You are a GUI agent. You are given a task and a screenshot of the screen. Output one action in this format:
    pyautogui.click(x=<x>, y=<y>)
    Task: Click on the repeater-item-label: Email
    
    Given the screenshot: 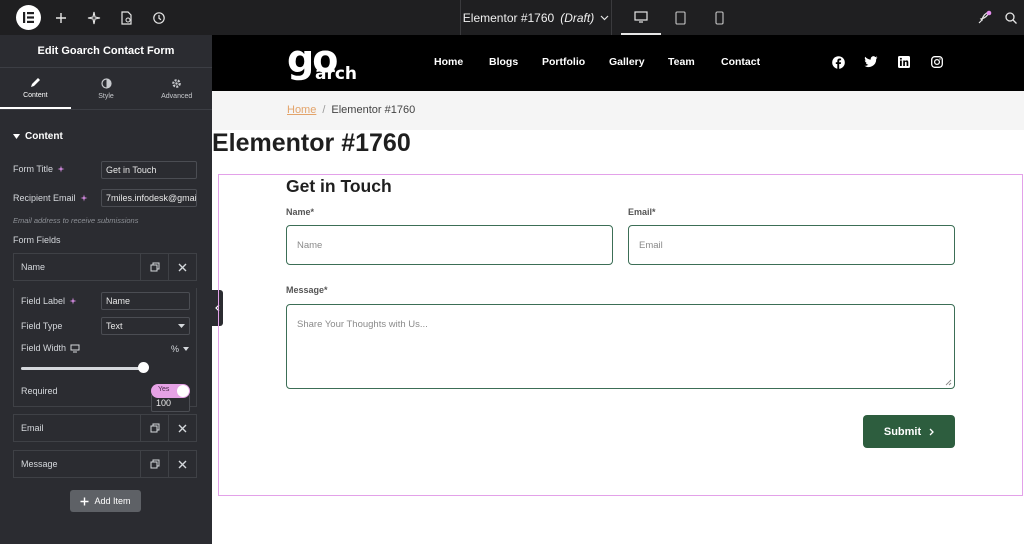 What is the action you would take?
    pyautogui.click(x=32, y=428)
    